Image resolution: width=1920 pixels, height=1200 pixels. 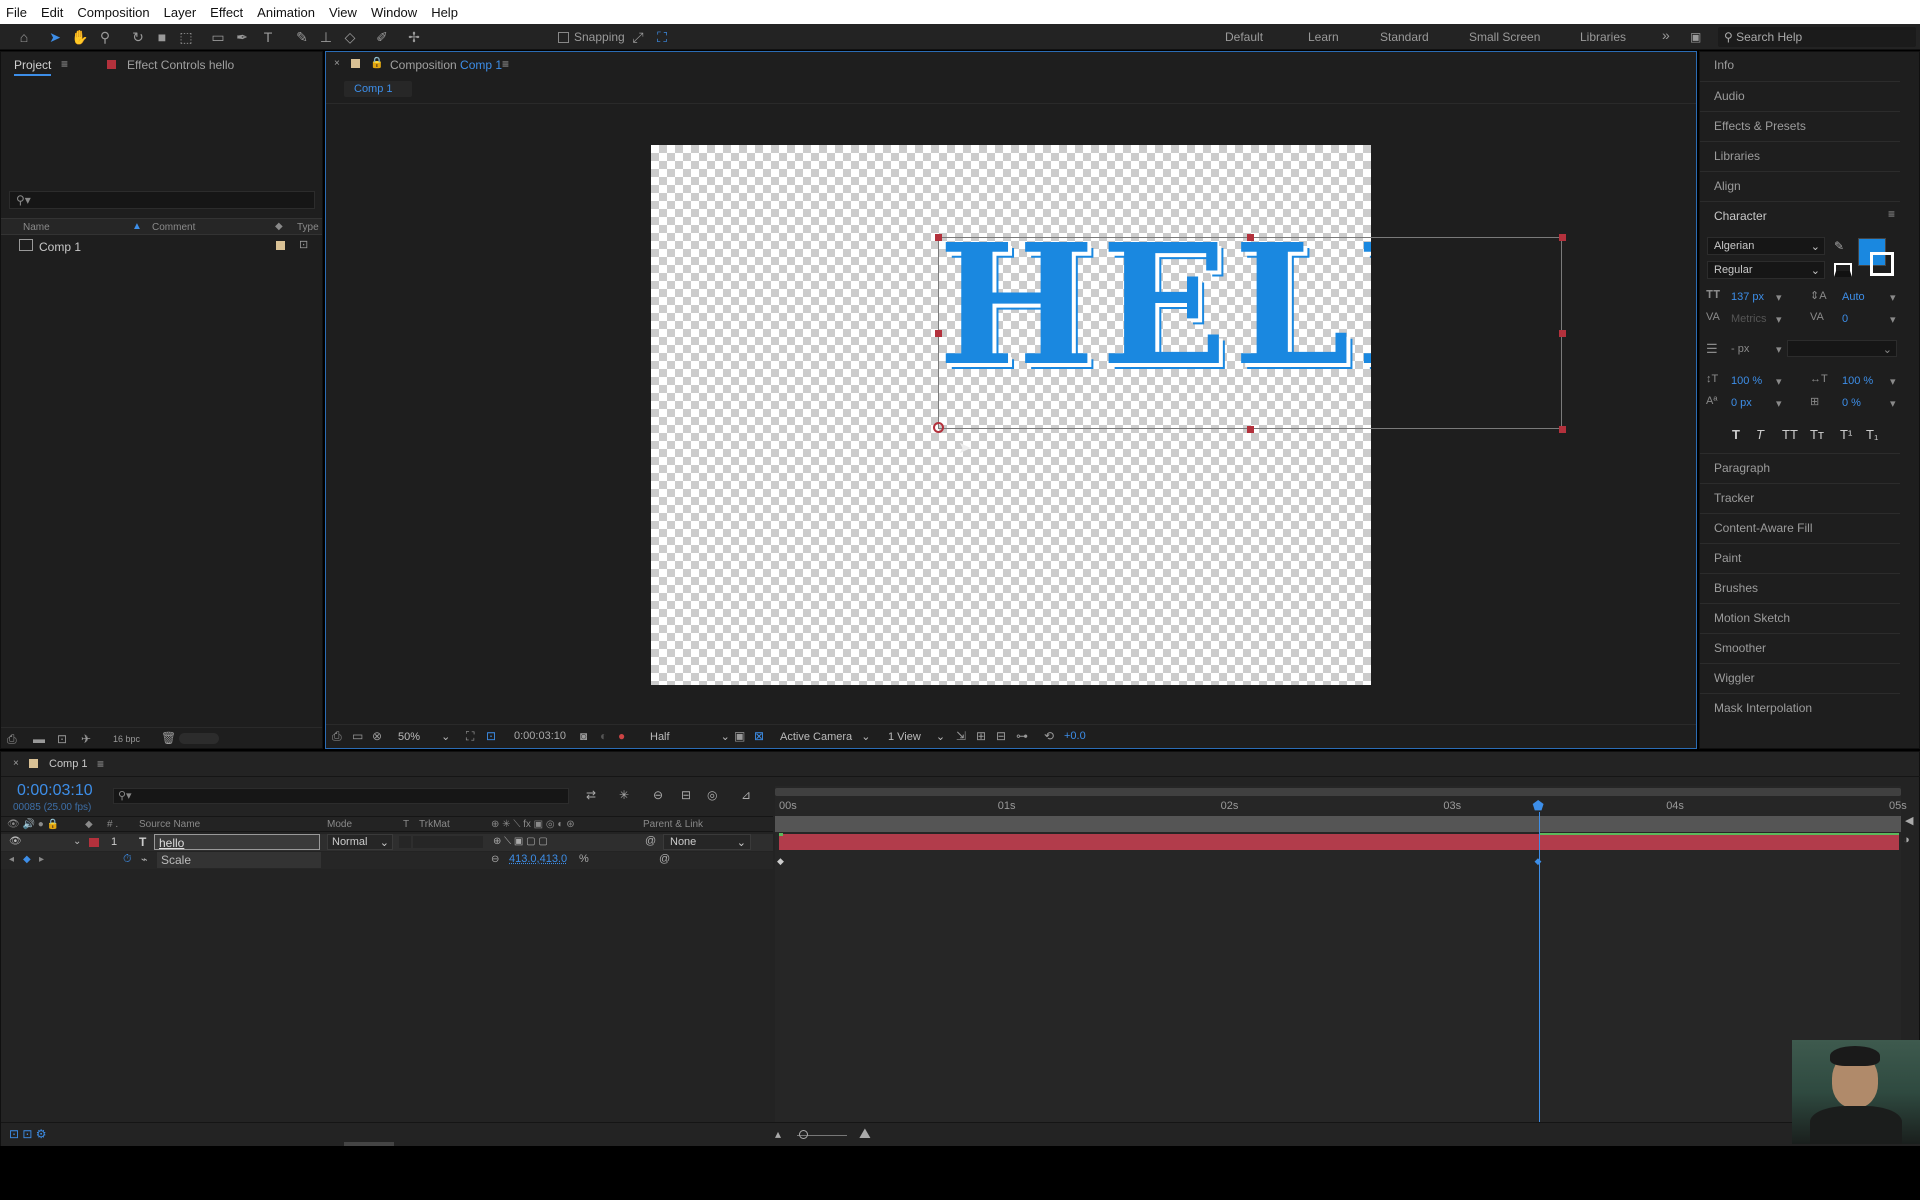 What do you see at coordinates (377, 736) in the screenshot?
I see `vr-goggles-icon: ⊗` at bounding box center [377, 736].